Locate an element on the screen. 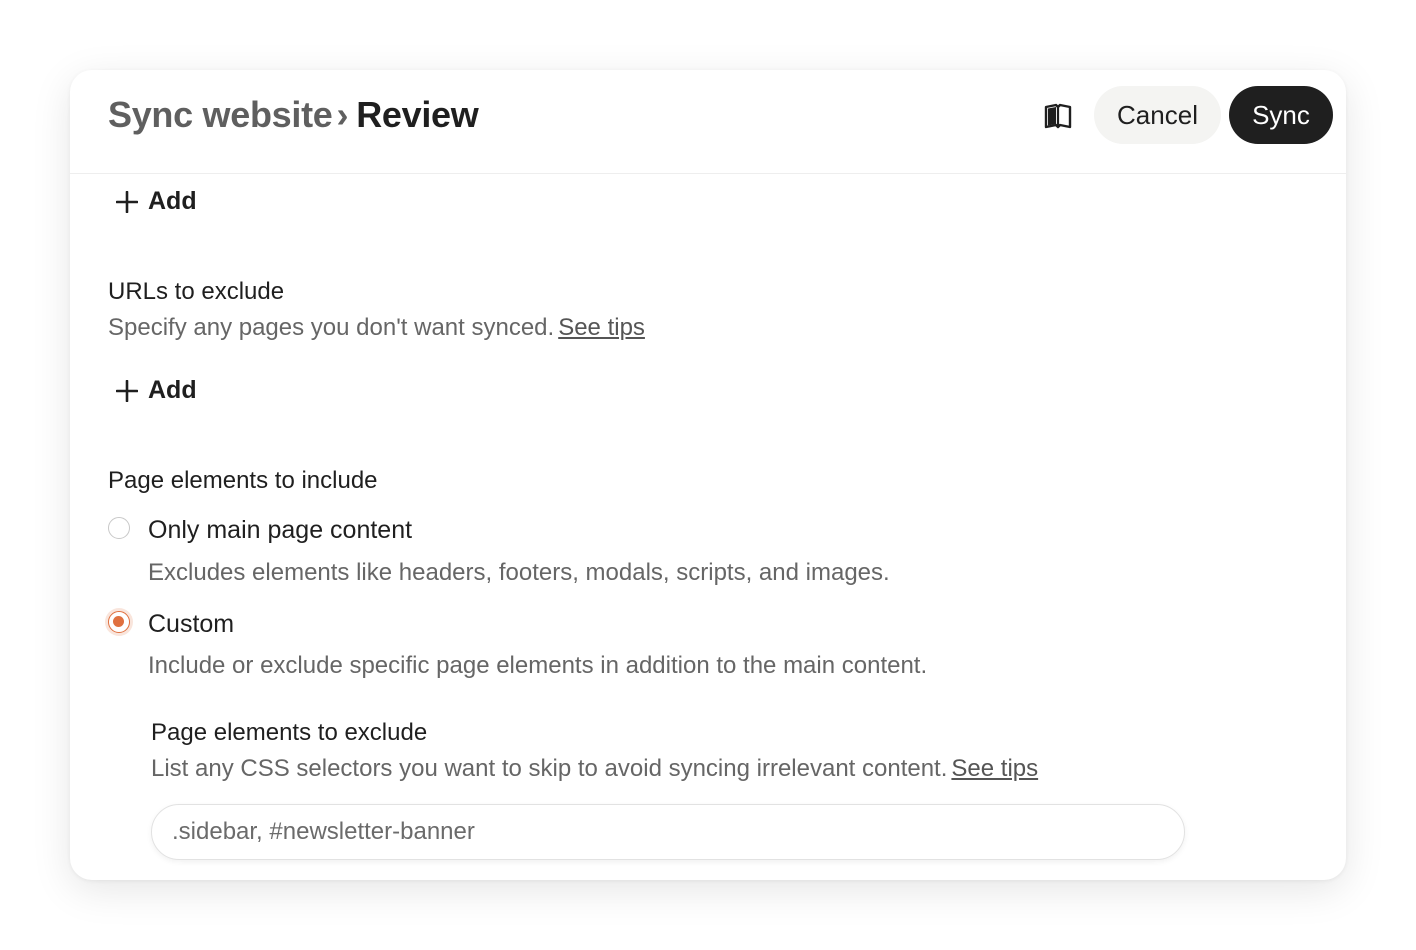 The height and width of the screenshot is (950, 1416). radio-only-main-content is located at coordinates (119, 528).